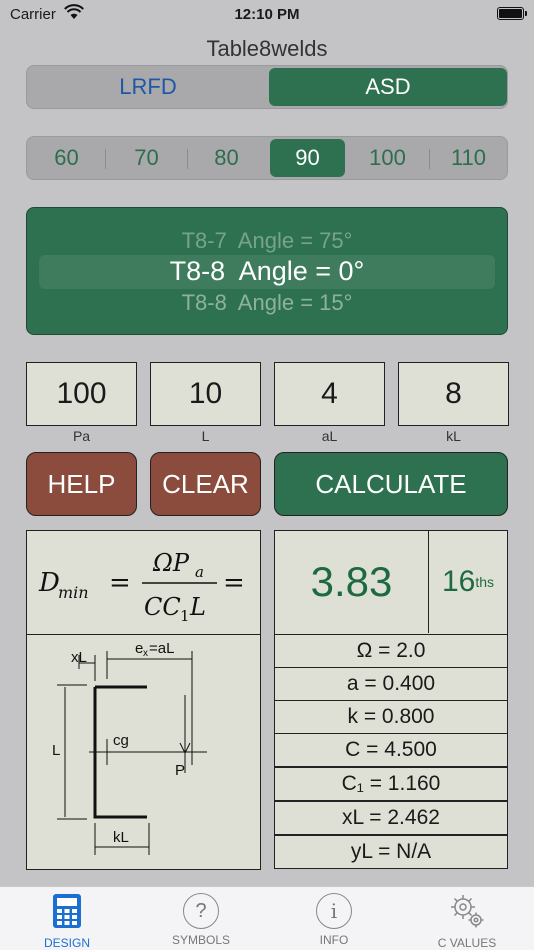 The height and width of the screenshot is (950, 534). What do you see at coordinates (468, 158) in the screenshot?
I see `electrode-110-button: 110` at bounding box center [468, 158].